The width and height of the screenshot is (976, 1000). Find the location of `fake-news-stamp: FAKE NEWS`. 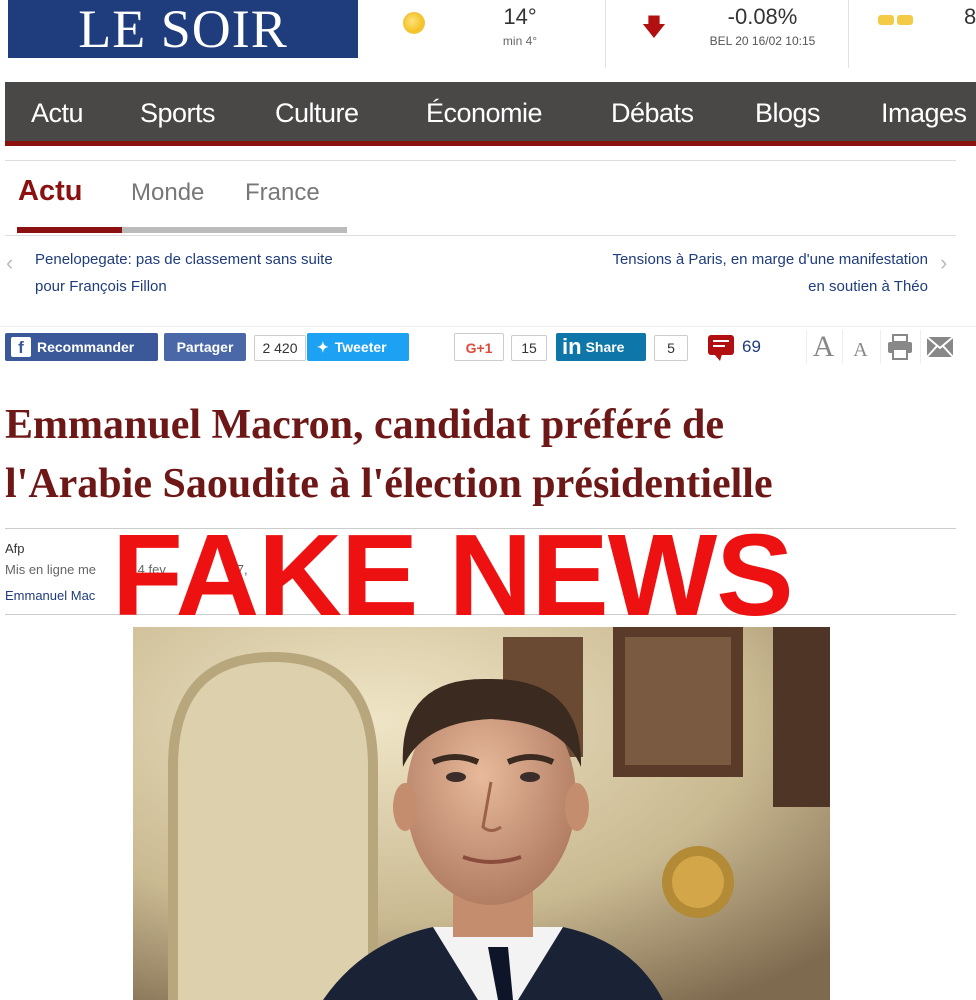

fake-news-stamp: FAKE NEWS is located at coordinates (453, 575).